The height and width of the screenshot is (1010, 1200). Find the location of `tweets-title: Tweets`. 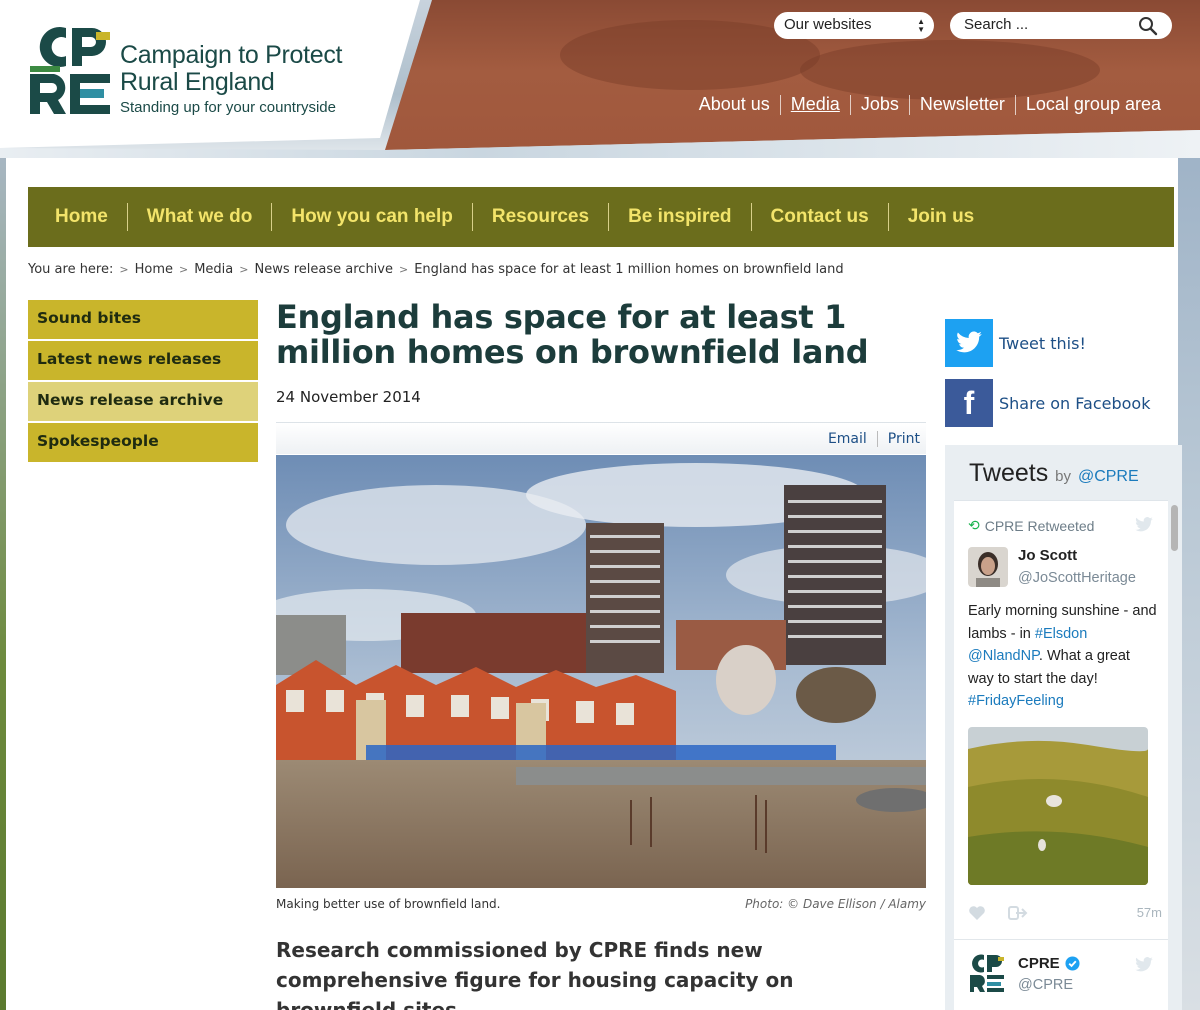

tweets-title: Tweets is located at coordinates (1009, 473).